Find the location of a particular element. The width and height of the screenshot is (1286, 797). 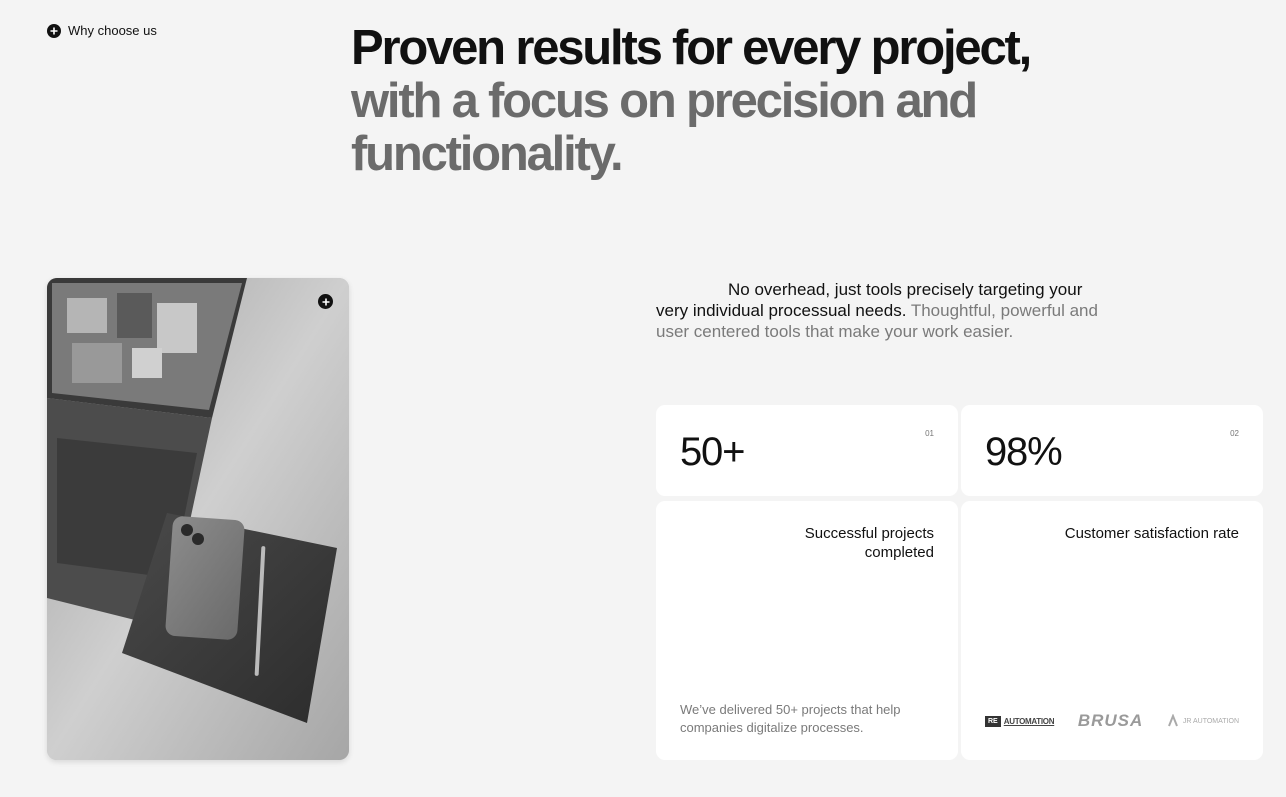

stat-index: 01 is located at coordinates (929, 433).